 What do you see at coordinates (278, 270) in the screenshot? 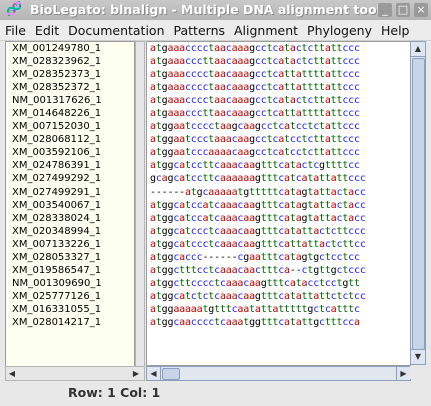
I see `sequence-row: atggctttcctcaaacaactttca--ctgttgctccc` at bounding box center [278, 270].